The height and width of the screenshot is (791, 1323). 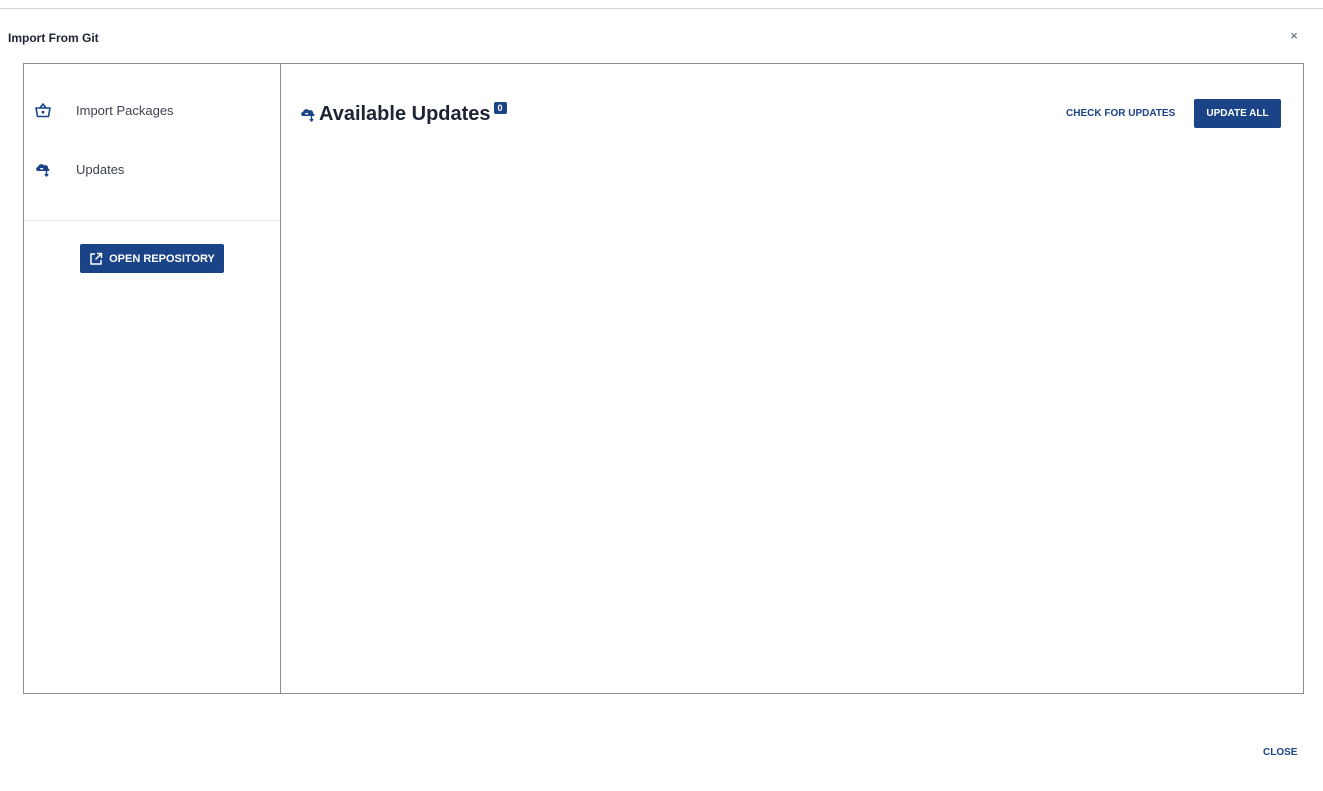 What do you see at coordinates (162, 258) in the screenshot?
I see `open-repository-label: OPEN REPOSITORY` at bounding box center [162, 258].